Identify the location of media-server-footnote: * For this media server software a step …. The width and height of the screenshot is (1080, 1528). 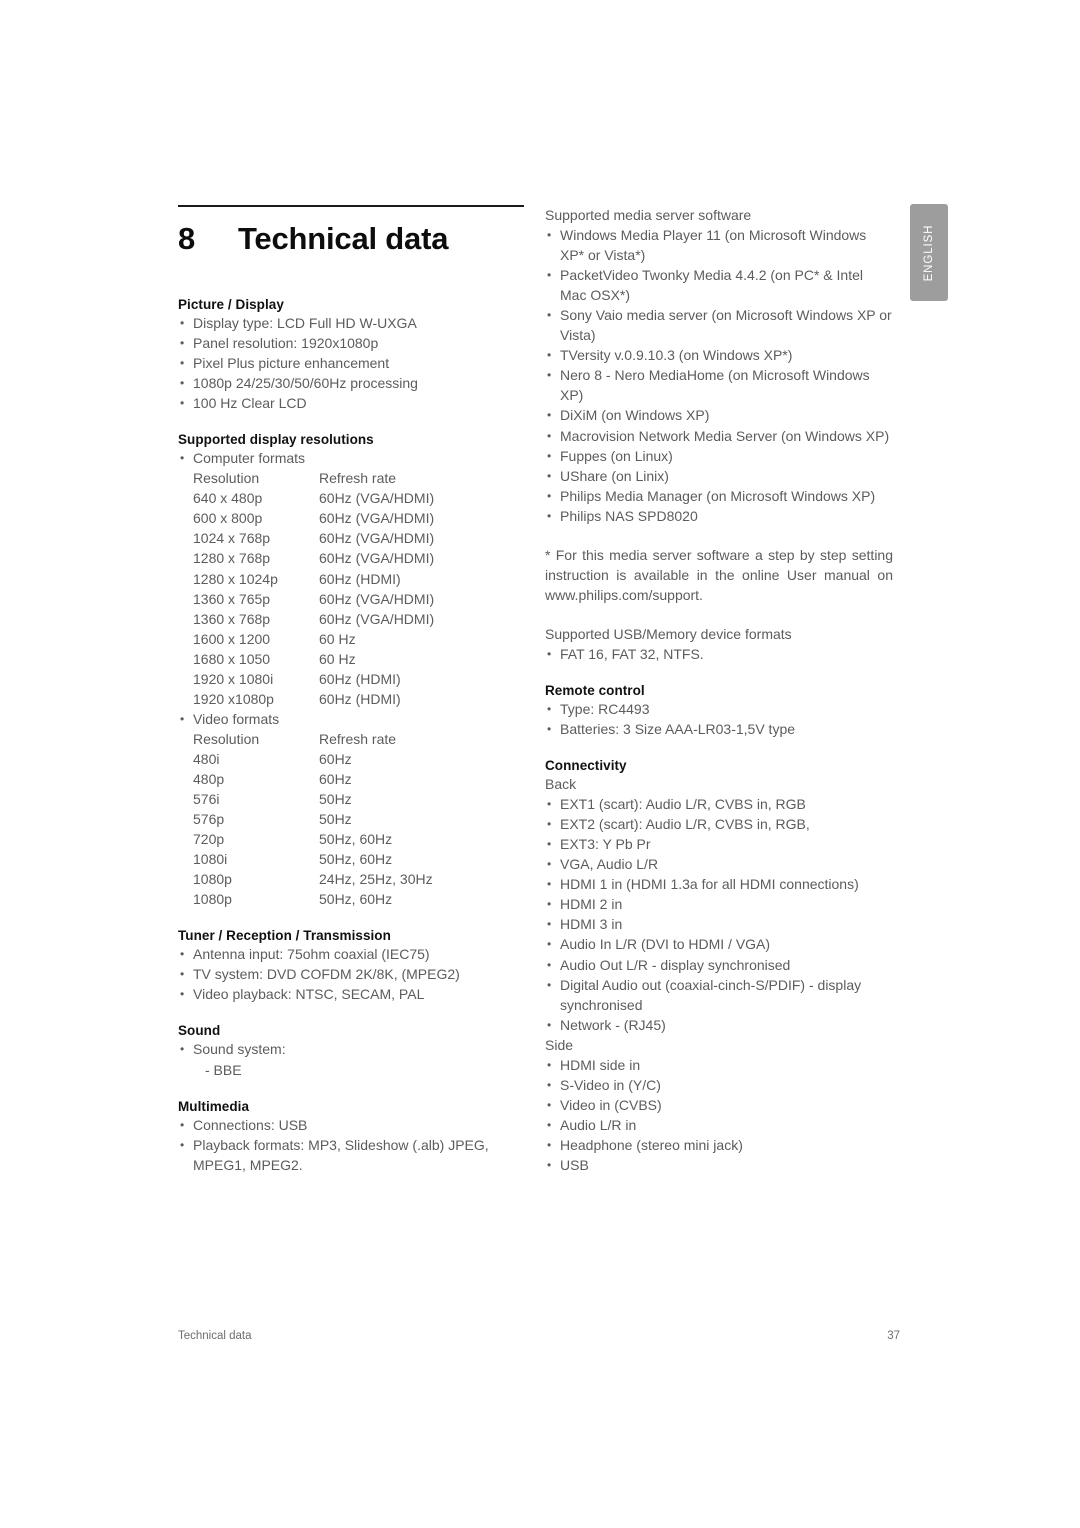
(719, 574).